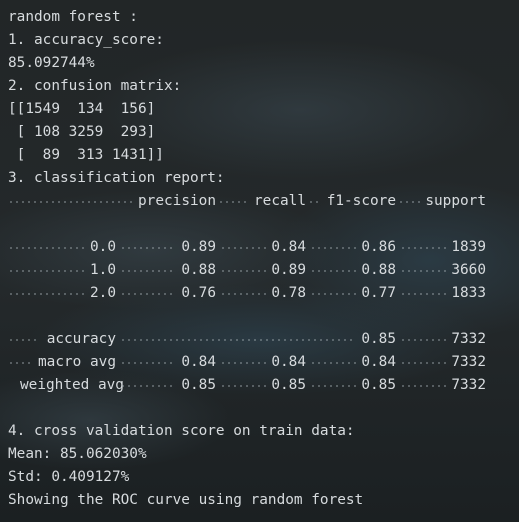 The image size is (519, 522). What do you see at coordinates (116, 178) in the screenshot?
I see `report-section-label: 3. classification report:` at bounding box center [116, 178].